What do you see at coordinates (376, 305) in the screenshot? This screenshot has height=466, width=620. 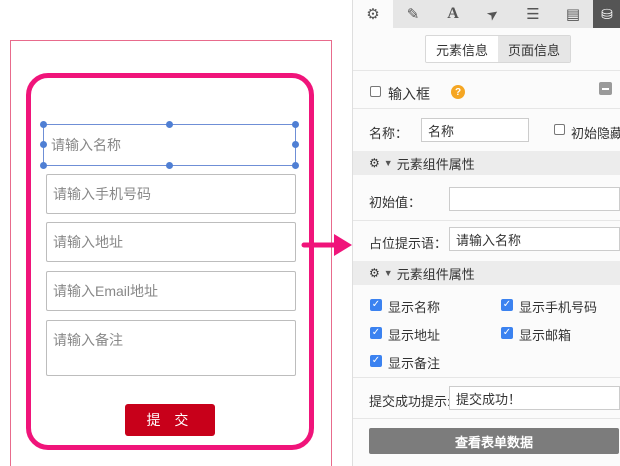 I see `show-name-checkbox: ✓` at bounding box center [376, 305].